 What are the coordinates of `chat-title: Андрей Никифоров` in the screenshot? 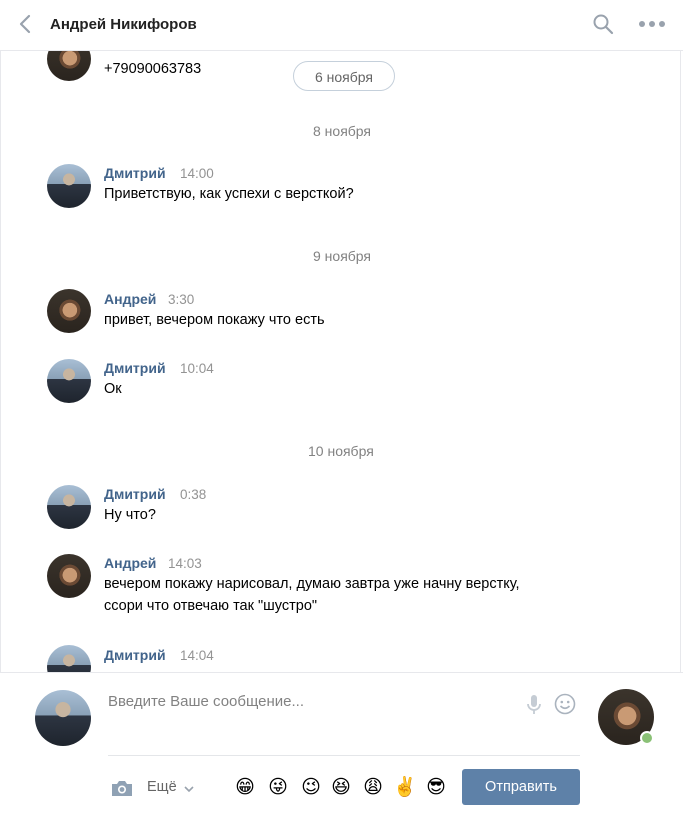 It's located at (123, 24).